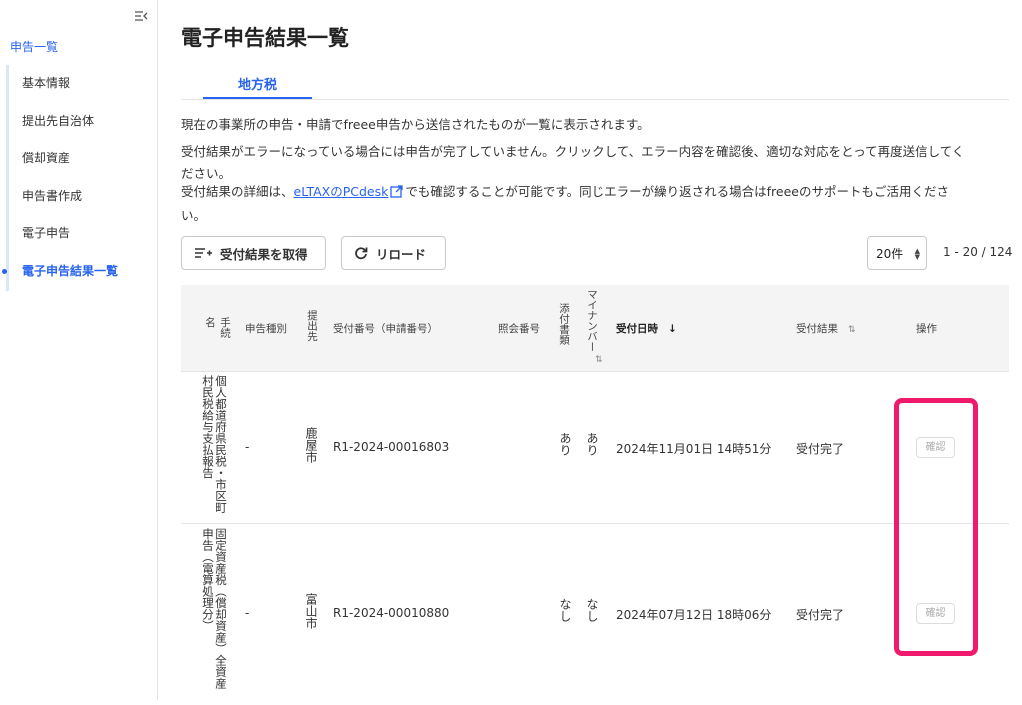 Image resolution: width=1022 pixels, height=705 pixels. What do you see at coordinates (890, 253) in the screenshot?
I see `per-page-value: 20件` at bounding box center [890, 253].